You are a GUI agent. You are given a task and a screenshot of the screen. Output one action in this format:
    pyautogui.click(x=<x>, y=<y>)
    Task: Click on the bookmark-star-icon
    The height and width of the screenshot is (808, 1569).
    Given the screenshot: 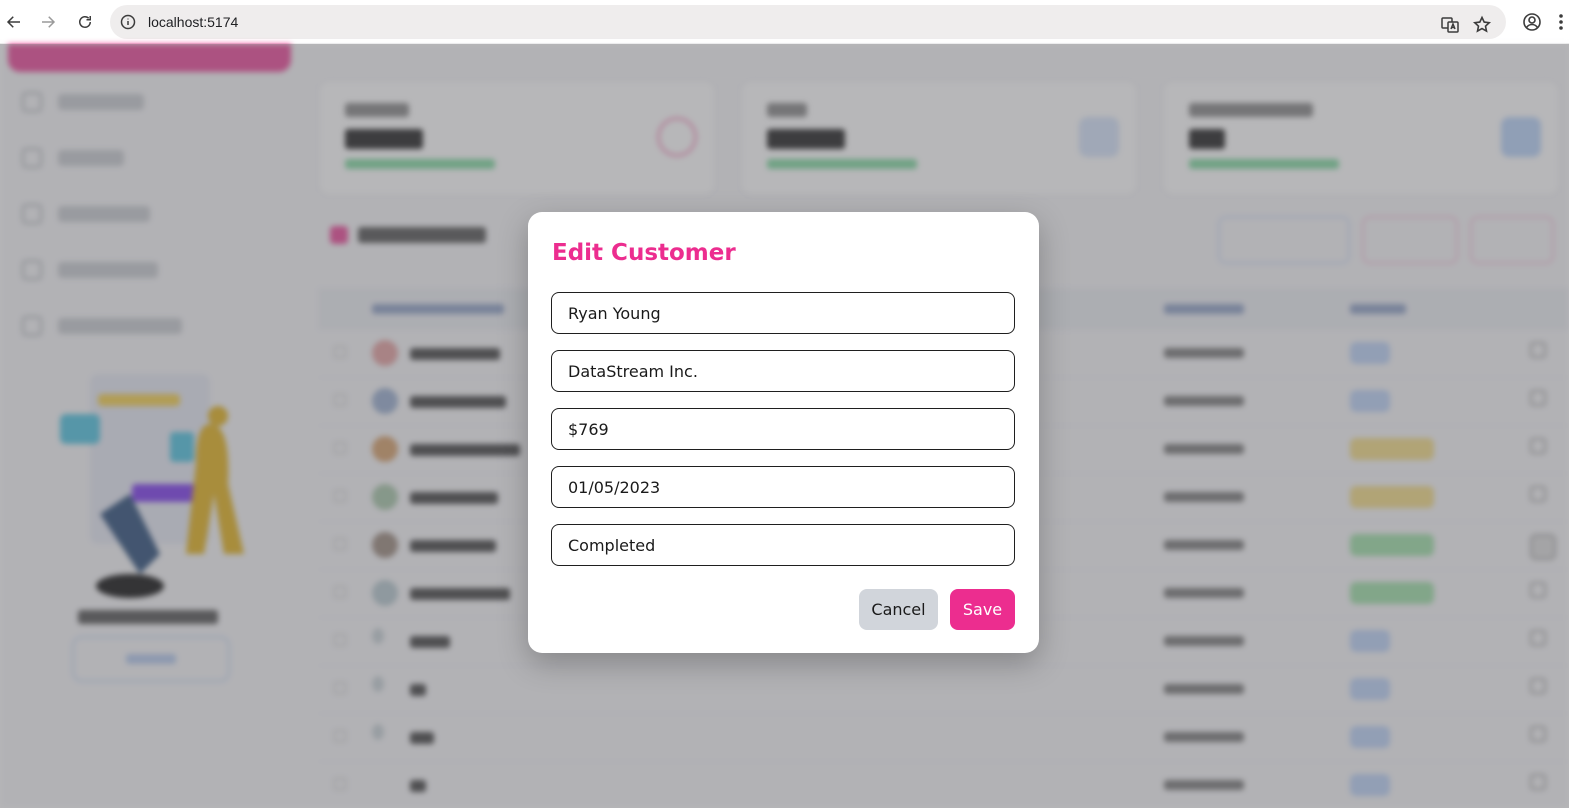 What is the action you would take?
    pyautogui.click(x=1482, y=25)
    